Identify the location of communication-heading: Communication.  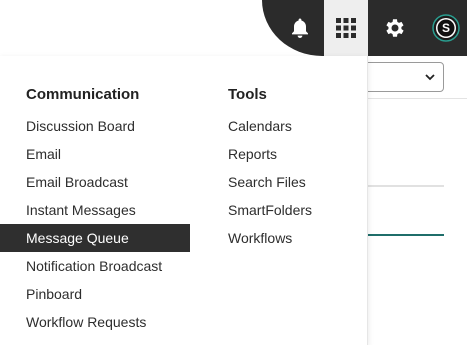
(83, 94).